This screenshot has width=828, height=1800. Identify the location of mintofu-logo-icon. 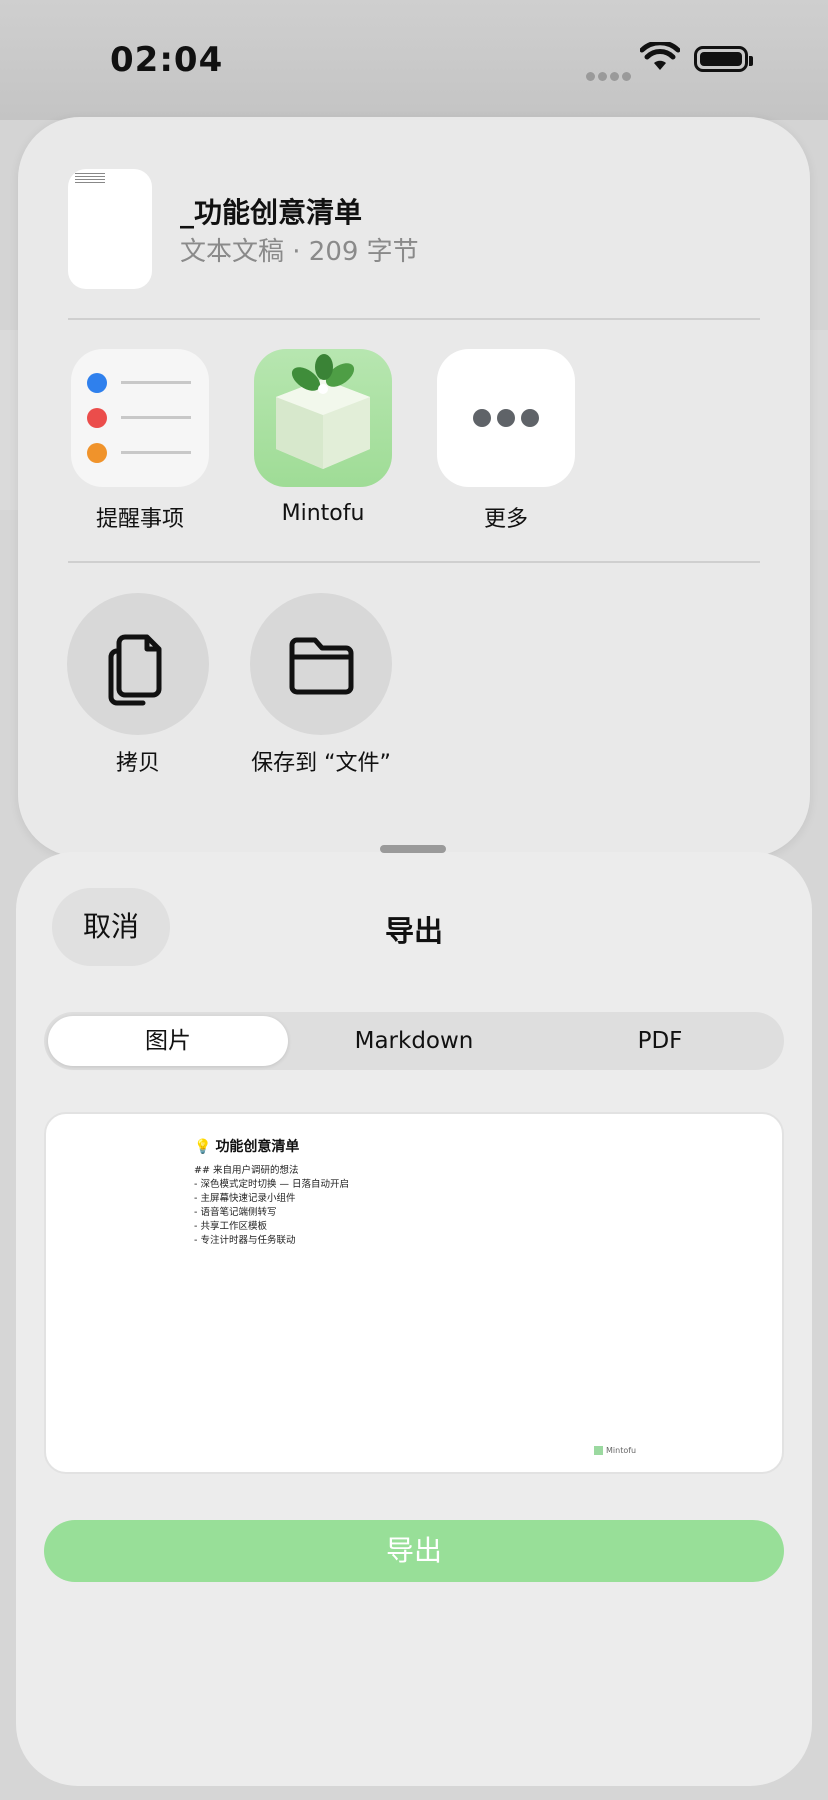
(598, 1450).